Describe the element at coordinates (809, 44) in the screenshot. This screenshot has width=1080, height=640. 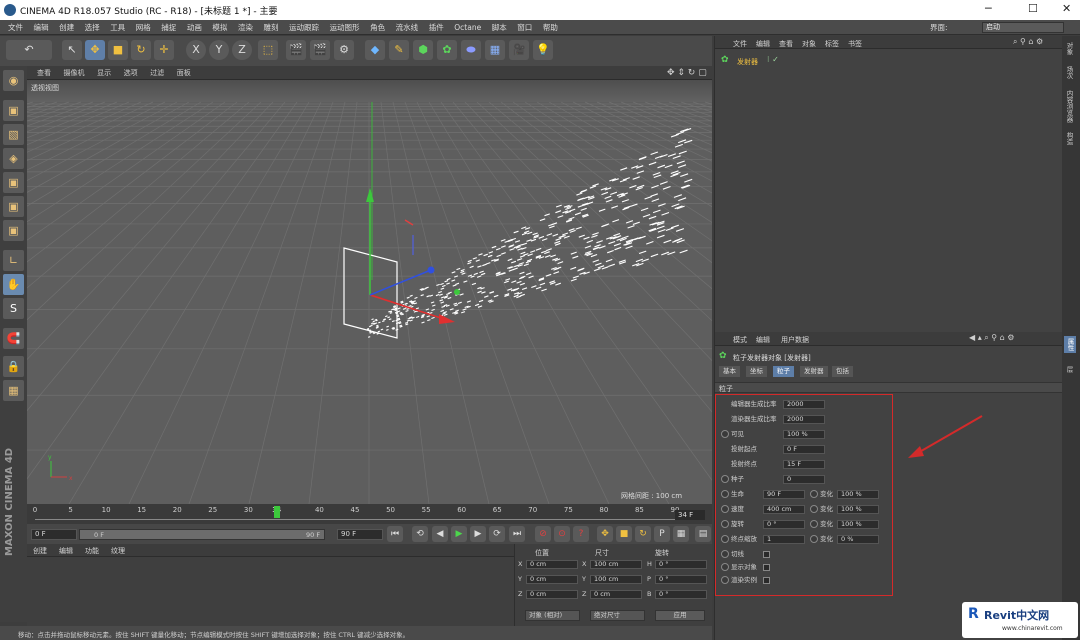
I see `object-menu-objects: 对象` at that location.